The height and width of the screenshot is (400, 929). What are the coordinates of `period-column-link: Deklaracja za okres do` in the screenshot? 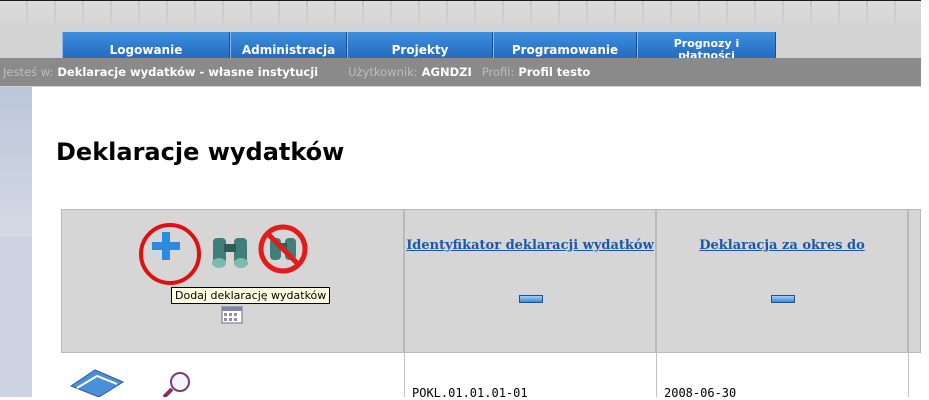 It's located at (782, 246).